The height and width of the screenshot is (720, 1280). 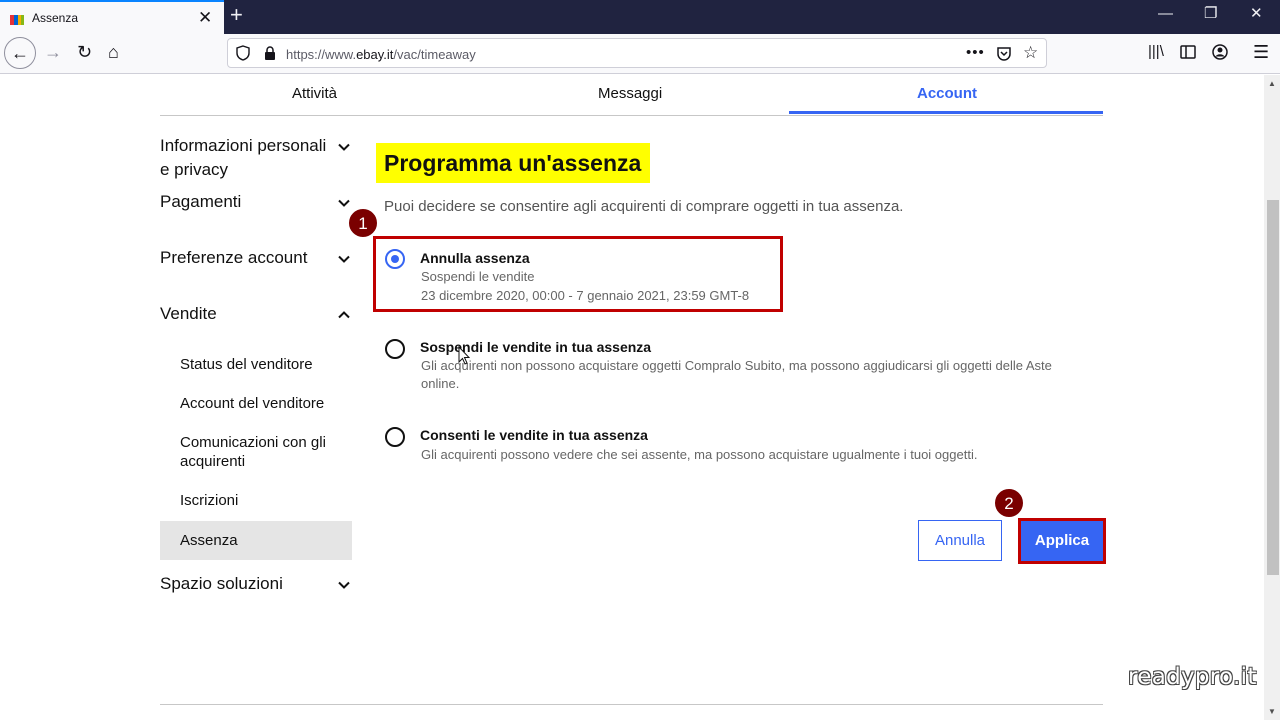 I want to click on sidebar-group-spazio-soluzioni: Spazio soluzioni, so click(x=245, y=584).